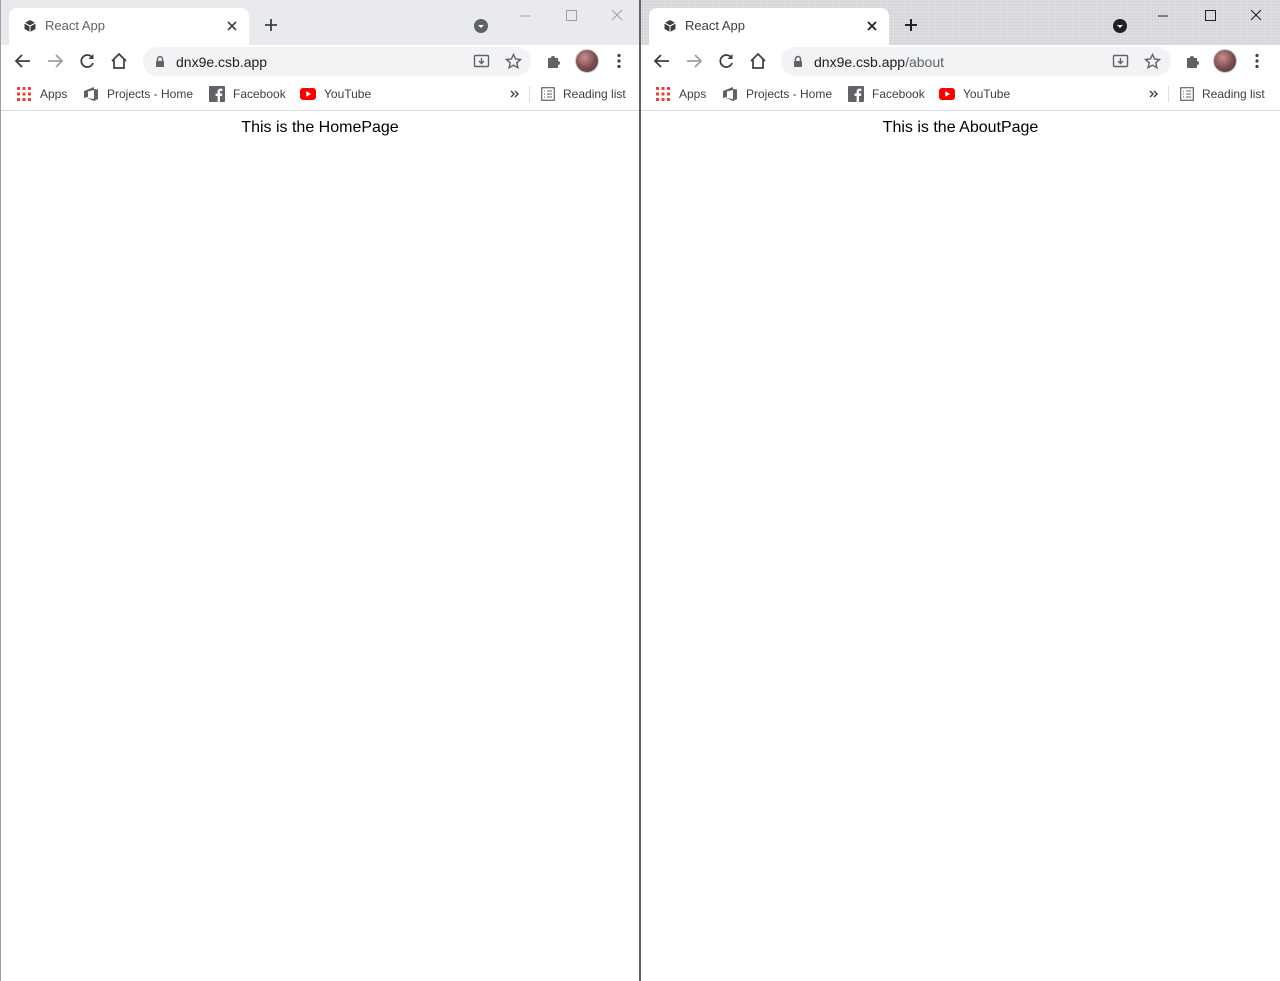 The width and height of the screenshot is (1280, 981). What do you see at coordinates (960, 127) in the screenshot?
I see `page-heading: This is the AboutPage` at bounding box center [960, 127].